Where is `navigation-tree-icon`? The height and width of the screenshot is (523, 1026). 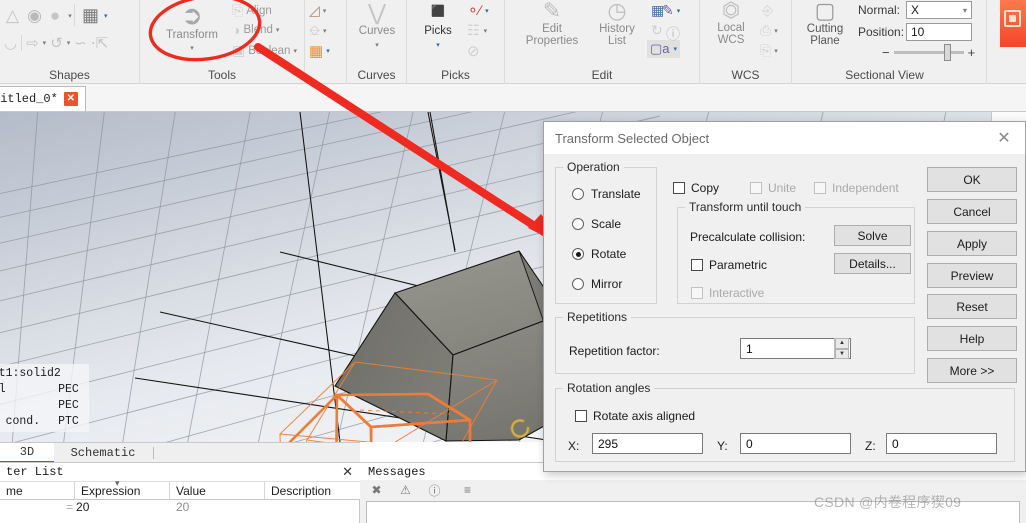
navigation-tree-icon is located at coordinates (1013, 23).